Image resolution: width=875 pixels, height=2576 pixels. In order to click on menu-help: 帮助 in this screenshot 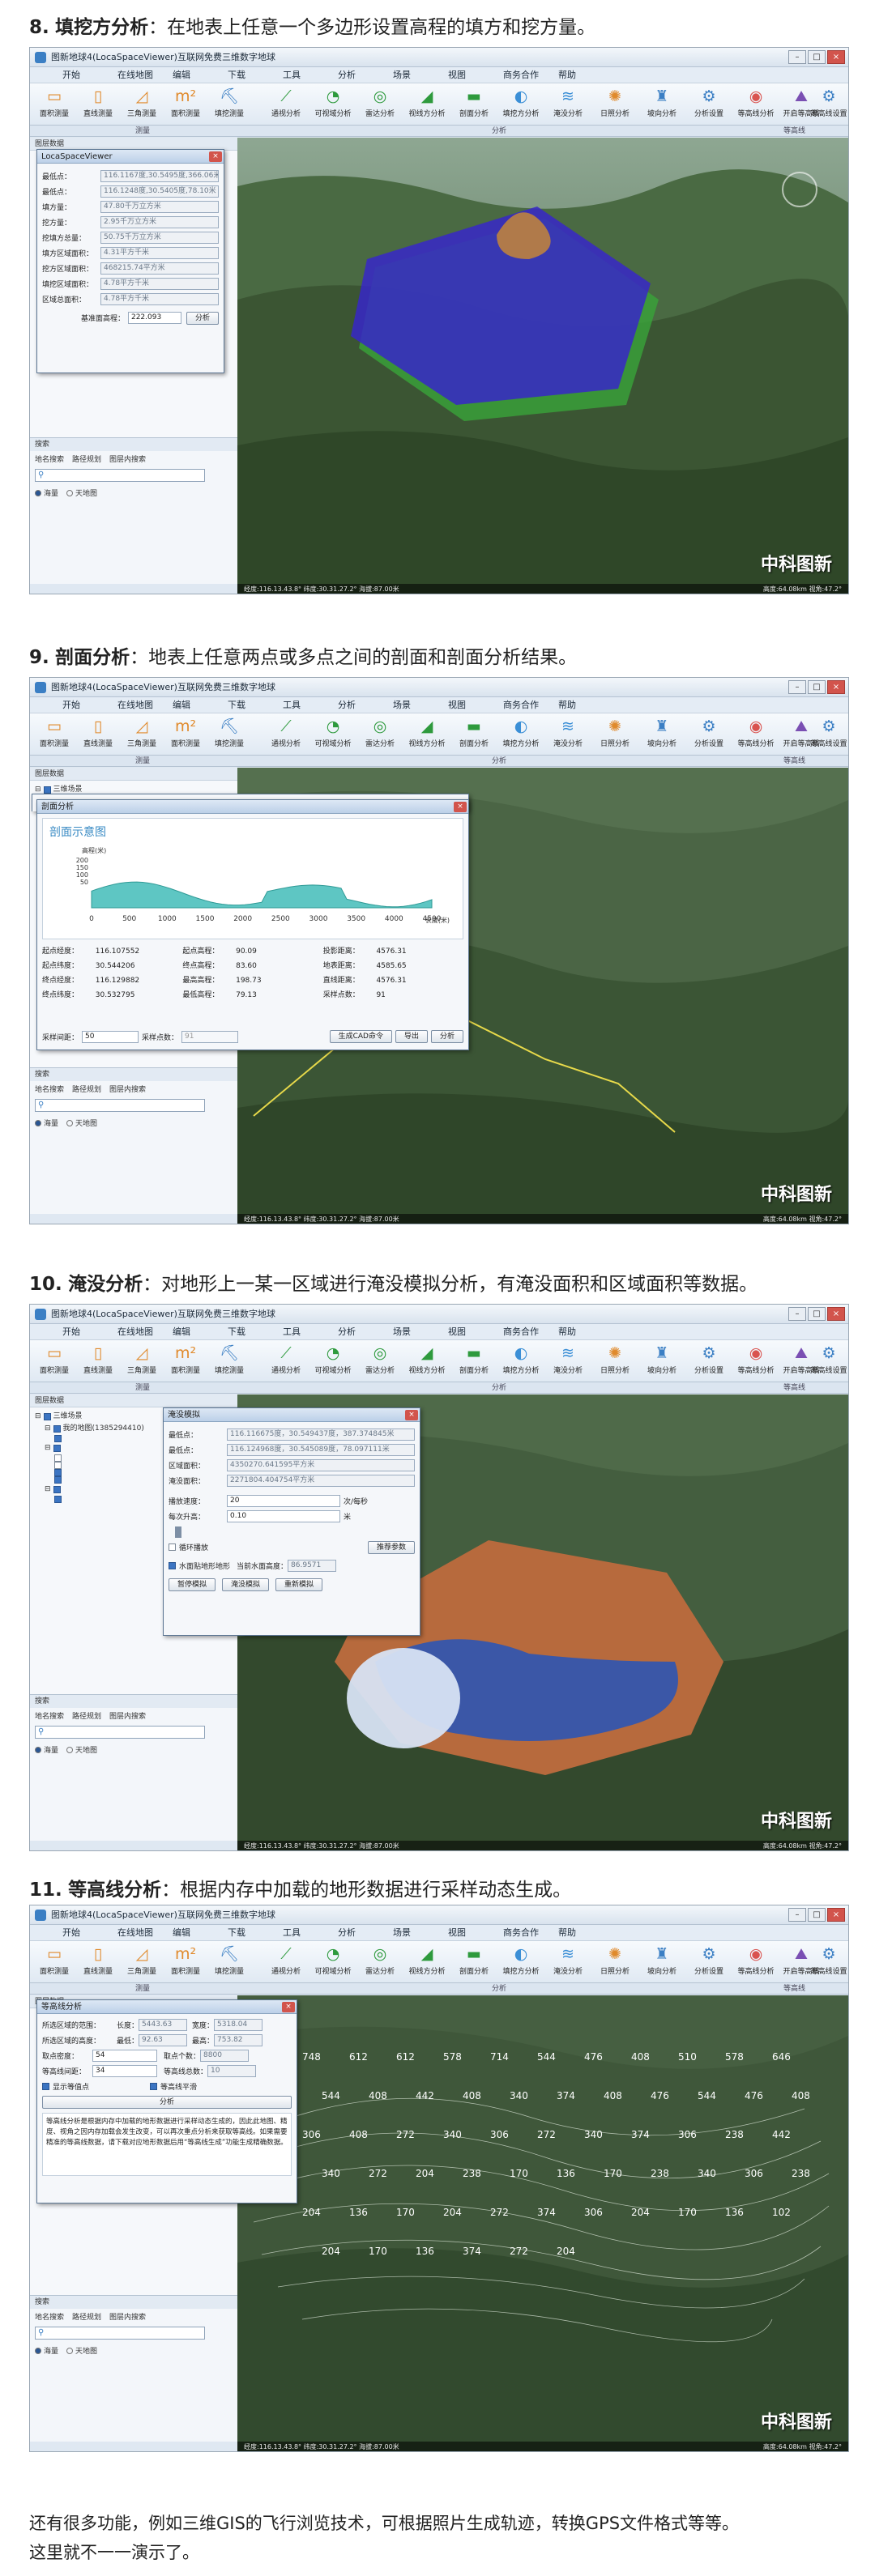, I will do `click(585, 75)`.